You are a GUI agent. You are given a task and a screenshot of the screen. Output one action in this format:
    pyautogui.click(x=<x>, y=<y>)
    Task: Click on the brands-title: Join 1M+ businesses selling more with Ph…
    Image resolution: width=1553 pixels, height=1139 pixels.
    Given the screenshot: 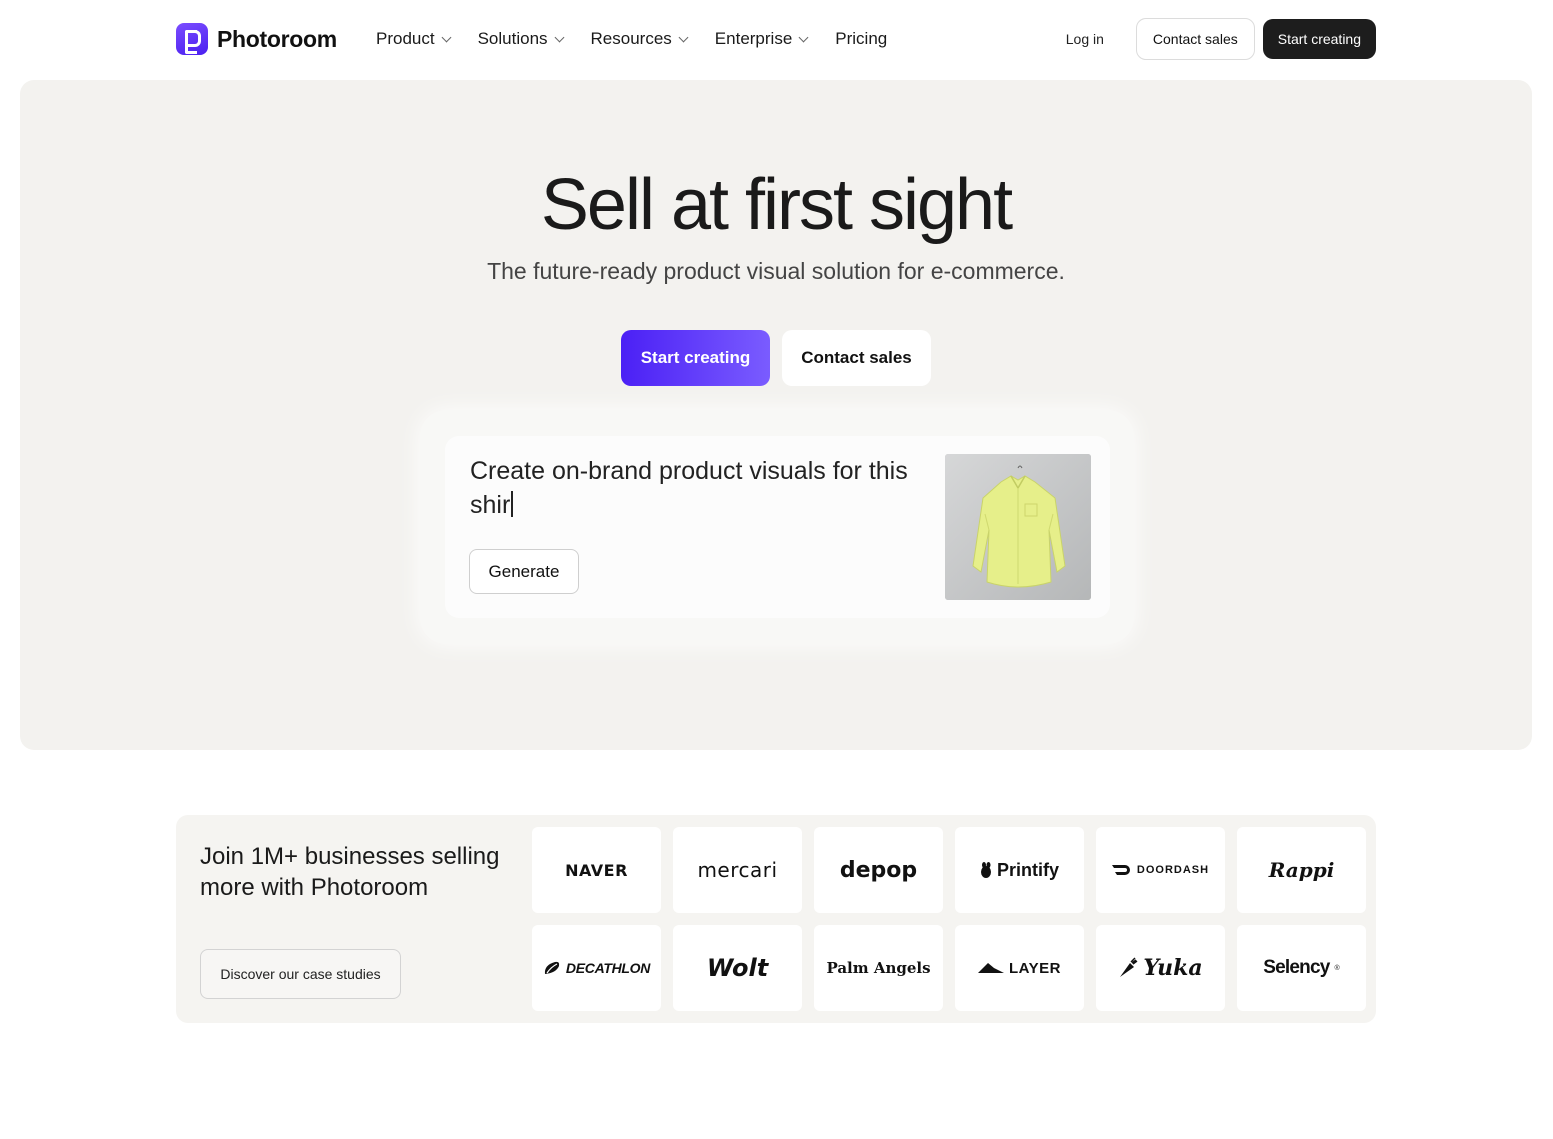 What is the action you would take?
    pyautogui.click(x=350, y=872)
    